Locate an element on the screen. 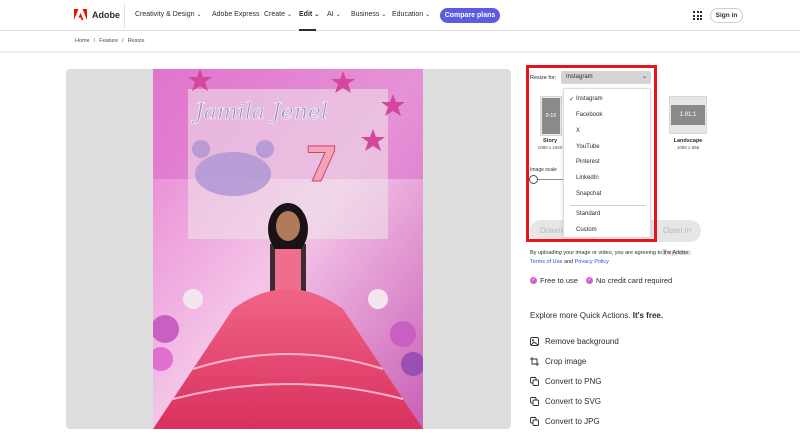 The height and width of the screenshot is (437, 800). nav-label: Adobe Express is located at coordinates (236, 14).